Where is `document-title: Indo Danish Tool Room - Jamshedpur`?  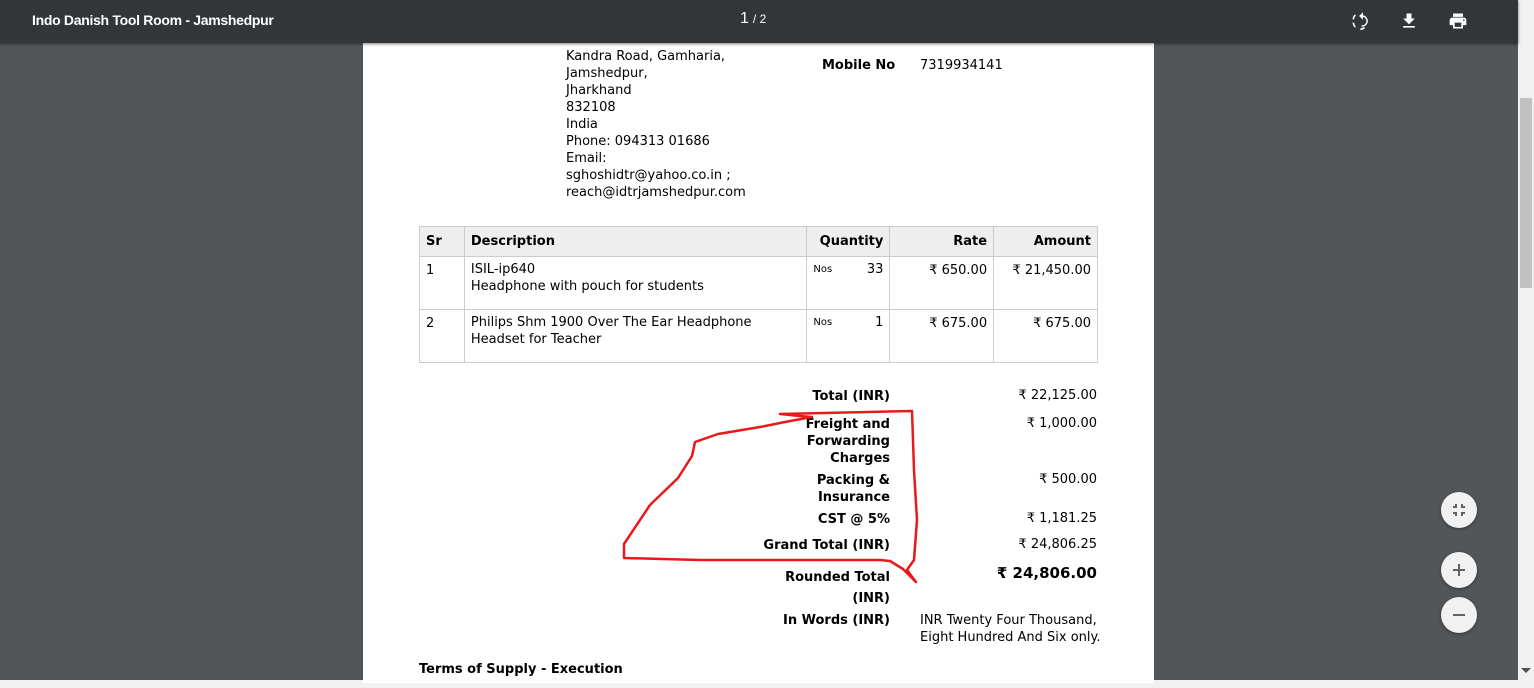
document-title: Indo Danish Tool Room - Jamshedpur is located at coordinates (153, 20).